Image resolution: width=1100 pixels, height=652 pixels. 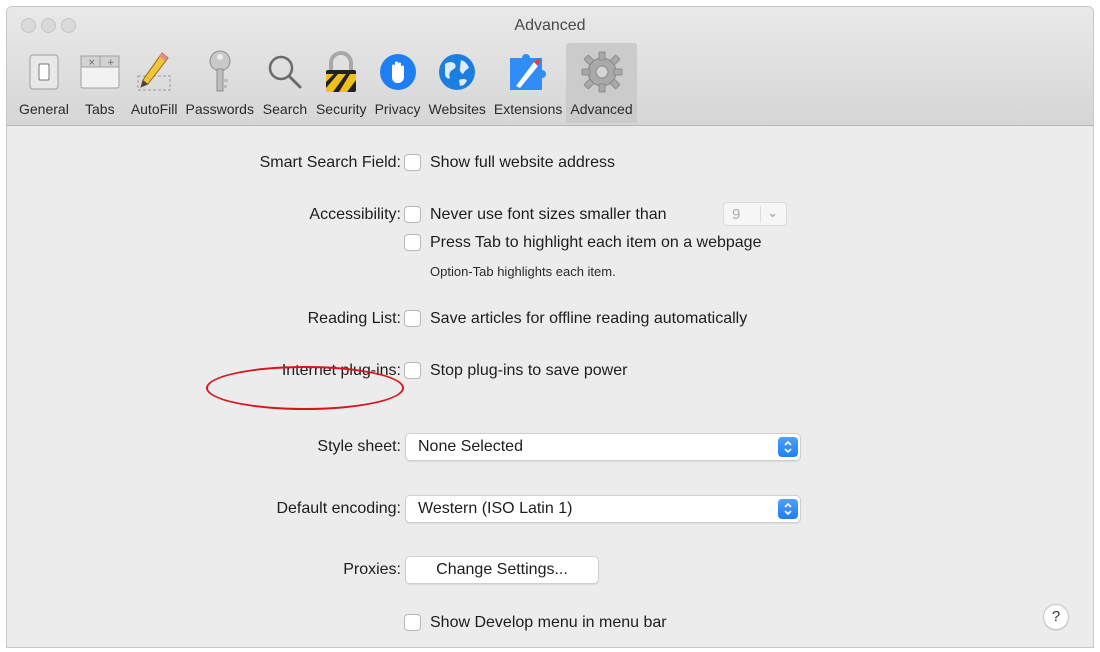 What do you see at coordinates (457, 72) in the screenshot?
I see `globe-icon` at bounding box center [457, 72].